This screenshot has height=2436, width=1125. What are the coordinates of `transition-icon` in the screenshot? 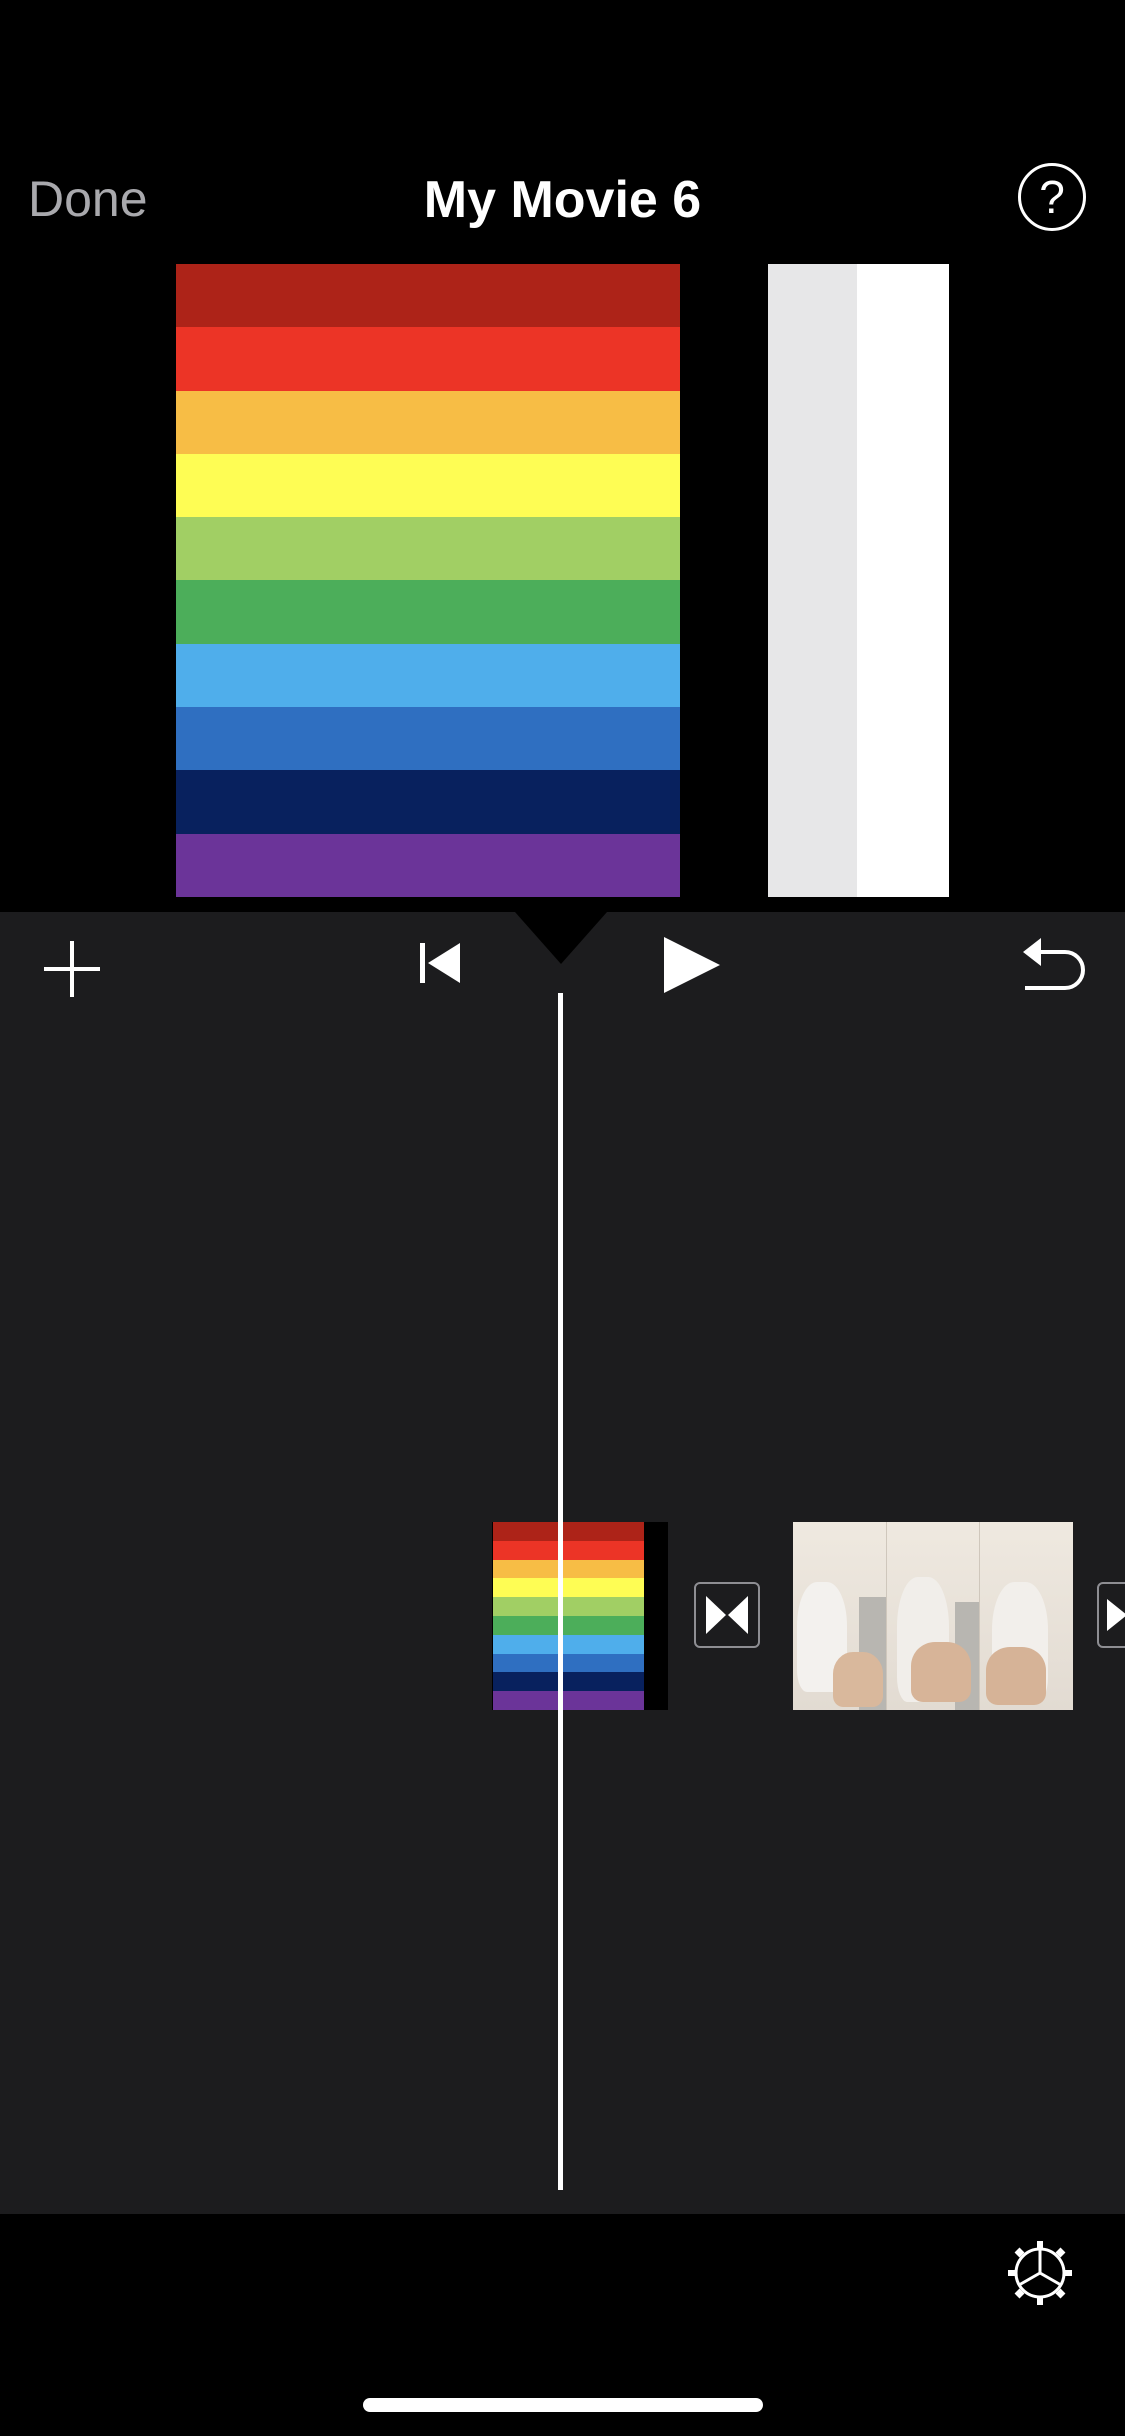 It's located at (727, 1615).